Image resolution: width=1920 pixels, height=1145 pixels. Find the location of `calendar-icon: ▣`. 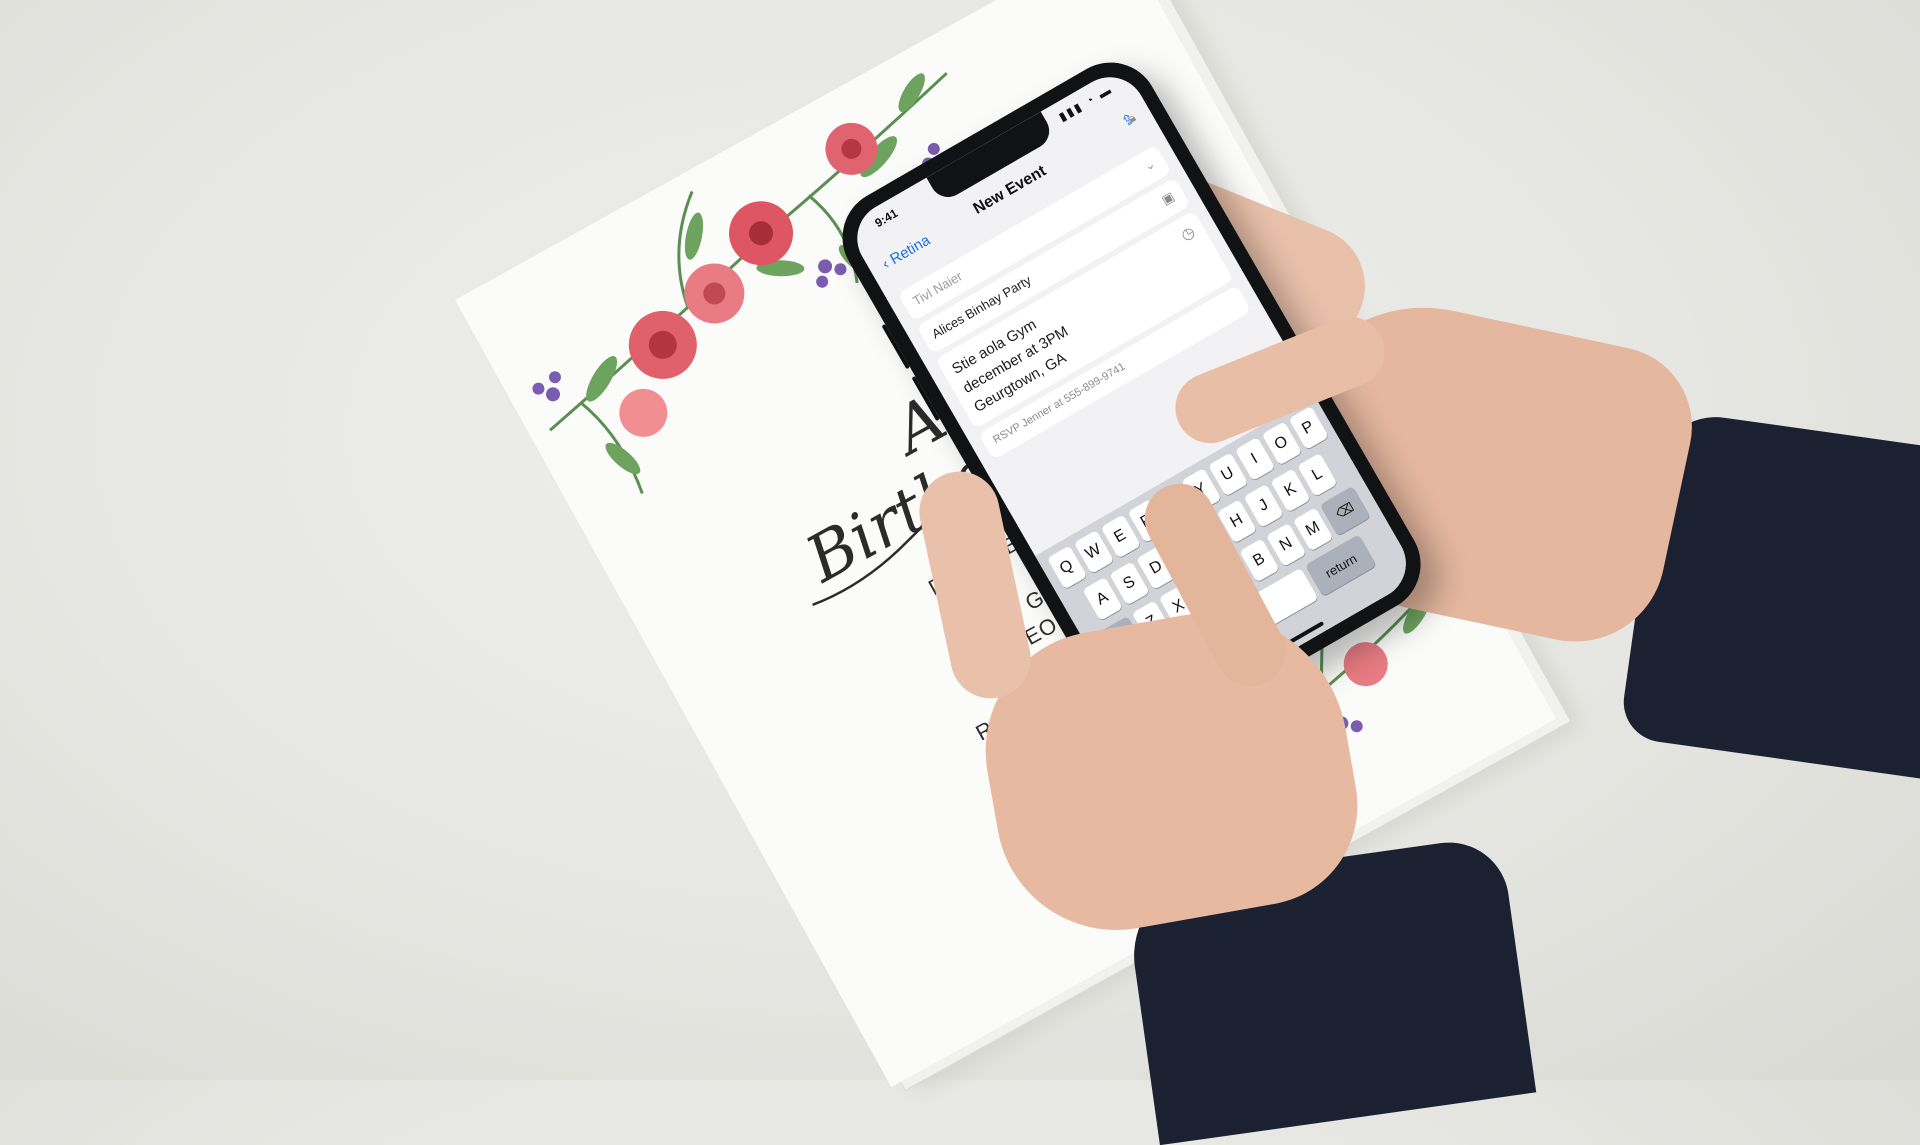

calendar-icon: ▣ is located at coordinates (1168, 199).